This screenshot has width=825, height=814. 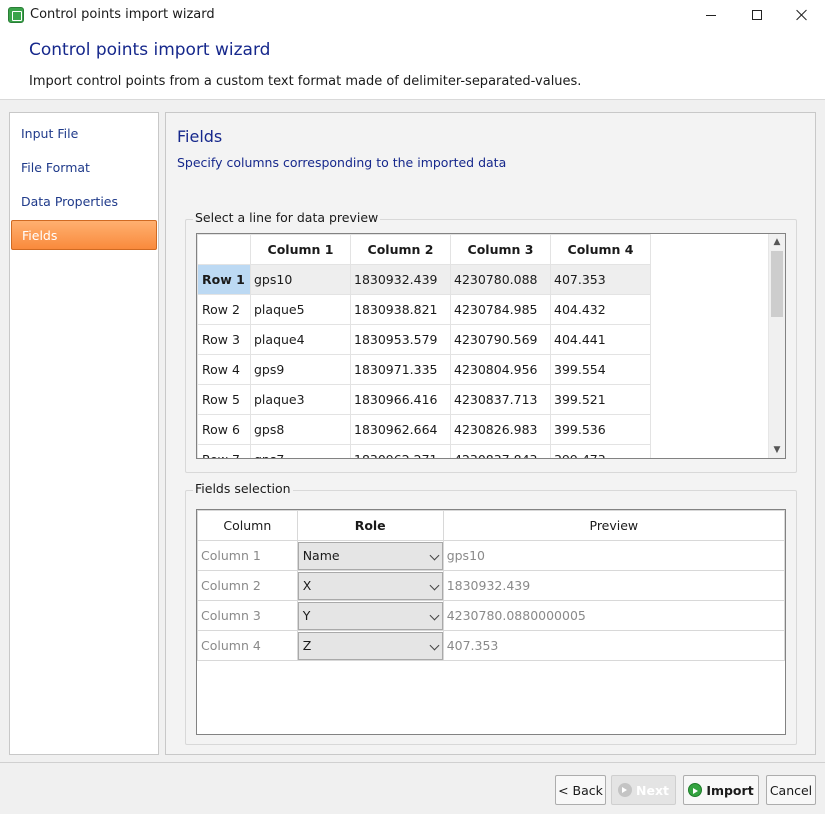 I want to click on maximize-button, so click(x=757, y=15).